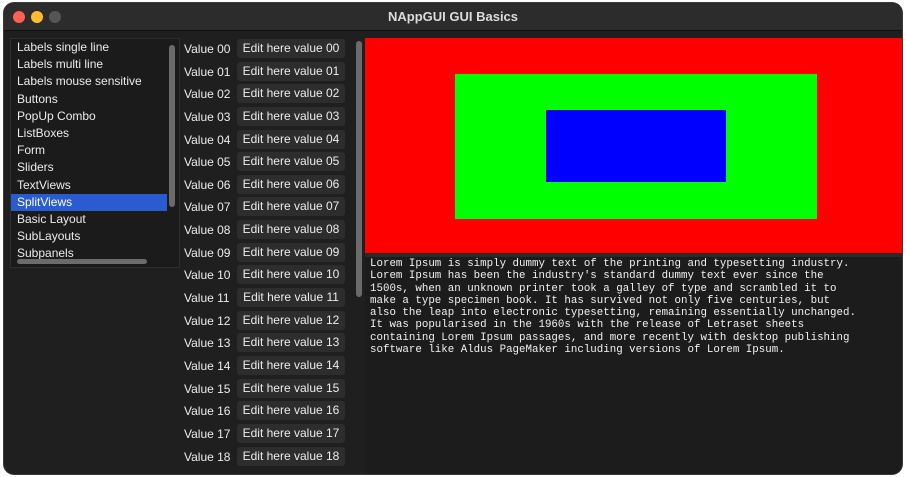 The height and width of the screenshot is (477, 906). I want to click on value-label: Value 14, so click(207, 365).